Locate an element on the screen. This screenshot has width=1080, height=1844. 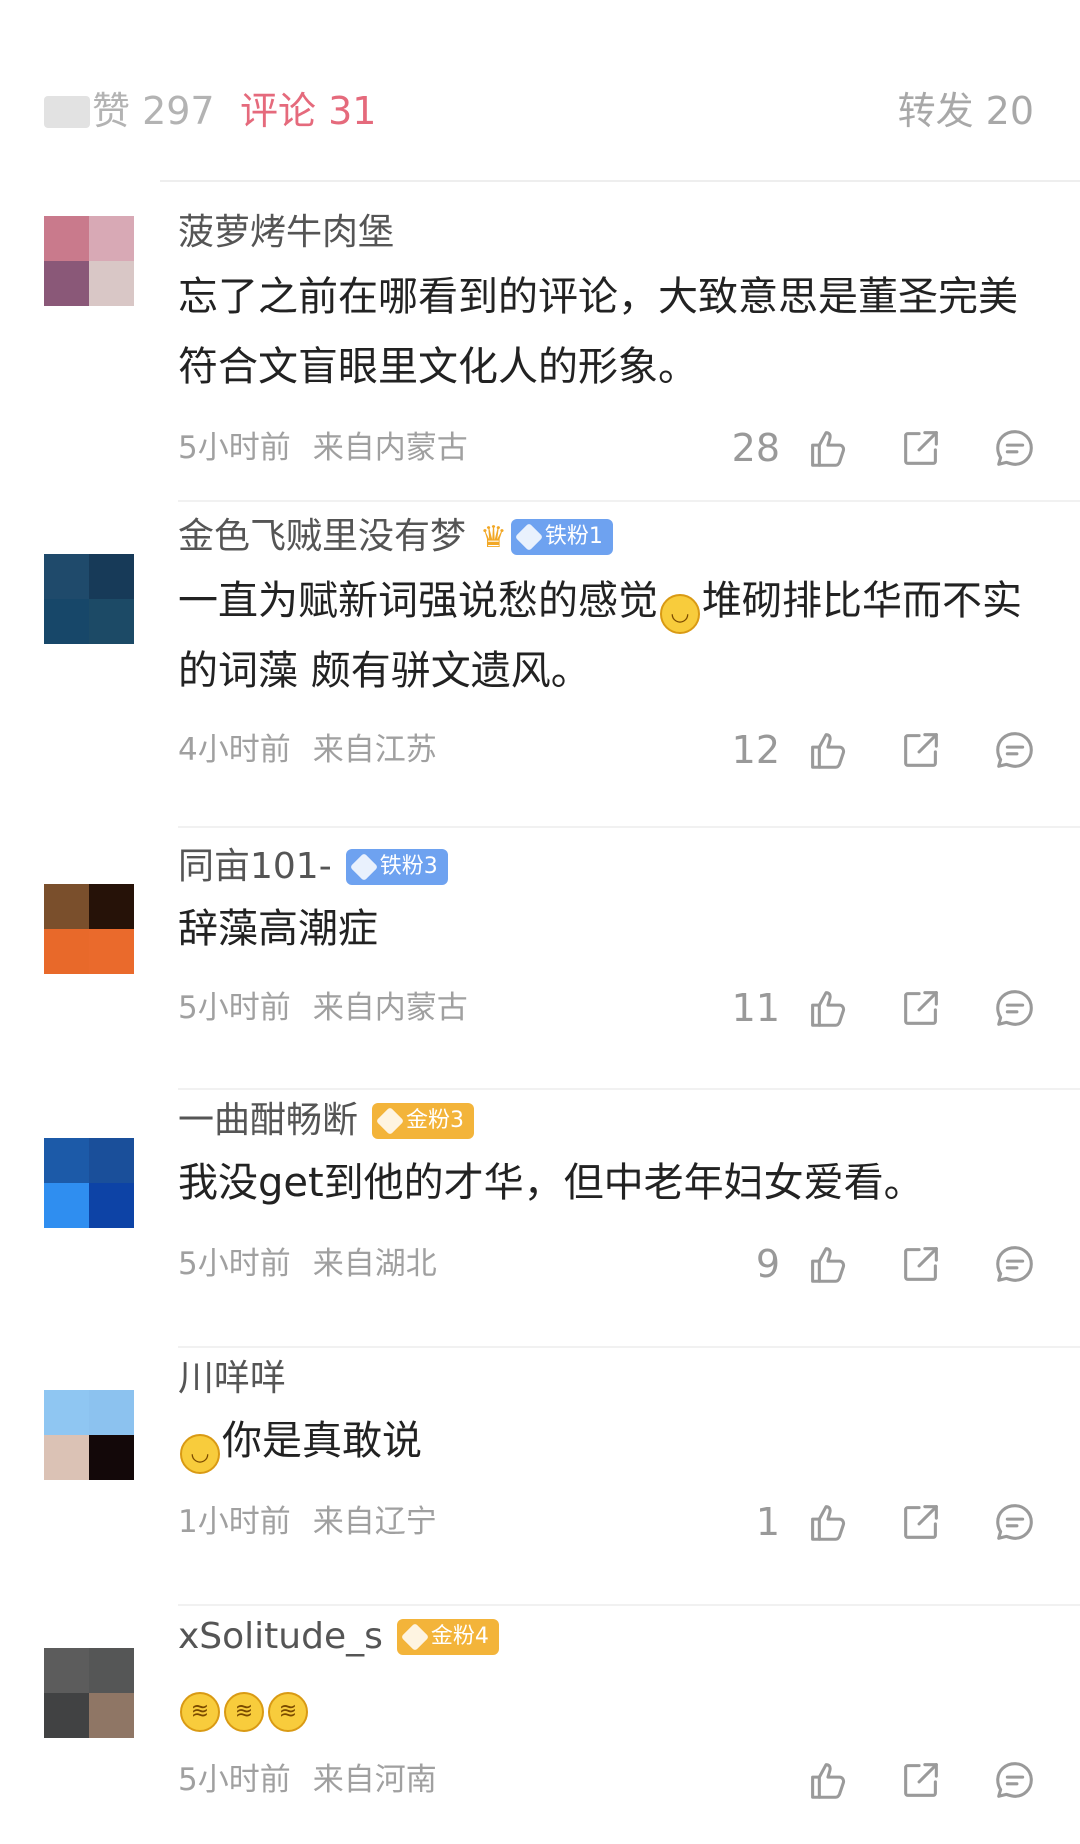
username-line: 菠萝烤牛肉堡 is located at coordinates (286, 233).